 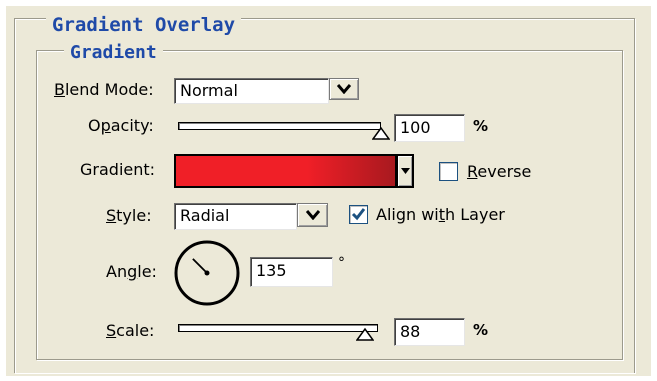 I want to click on angle-value: 135, so click(x=271, y=270).